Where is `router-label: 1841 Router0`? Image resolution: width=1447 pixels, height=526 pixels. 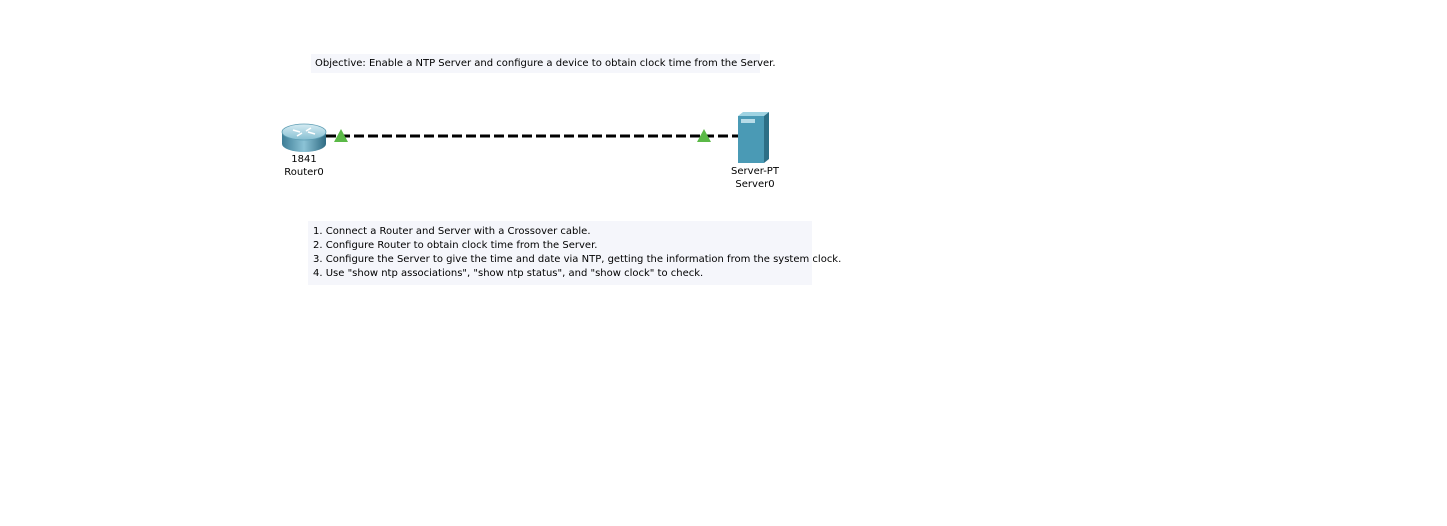 router-label: 1841 Router0 is located at coordinates (304, 166).